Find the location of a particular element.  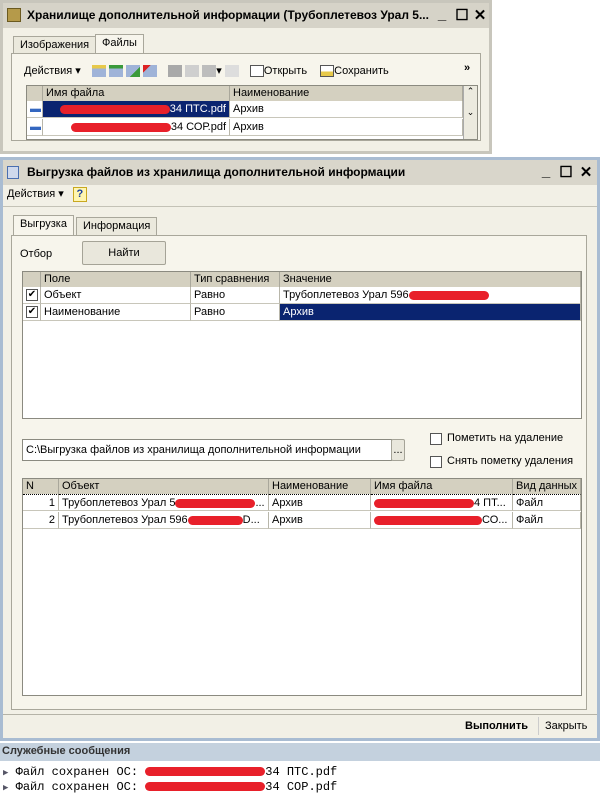

save-button: Сохранить is located at coordinates (354, 71).